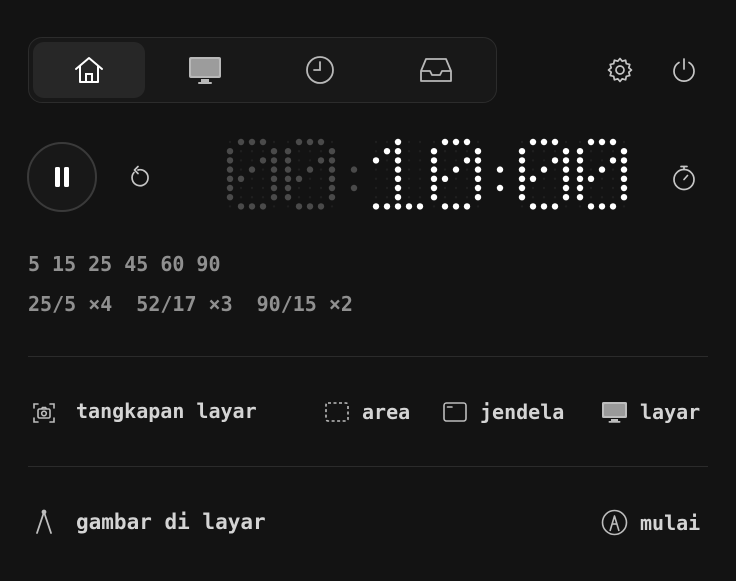 Image resolution: width=736 pixels, height=581 pixels. I want to click on window-icon, so click(455, 412).